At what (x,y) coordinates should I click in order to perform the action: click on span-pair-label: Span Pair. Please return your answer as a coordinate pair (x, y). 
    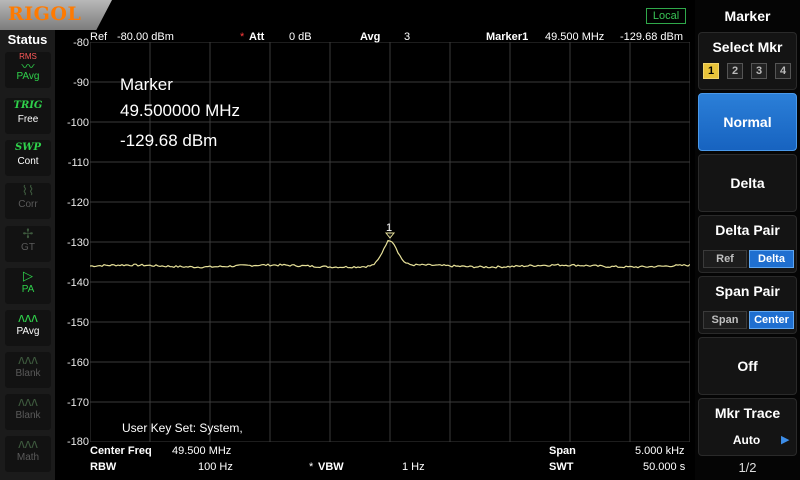
    Looking at the image, I should click on (747, 291).